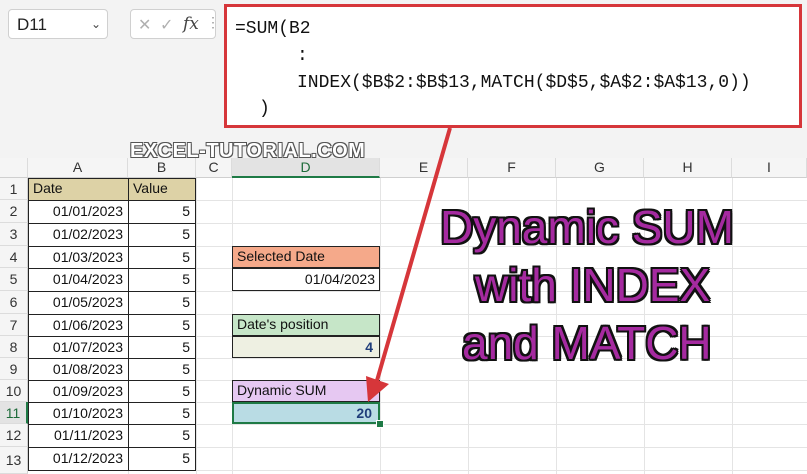 The height and width of the screenshot is (474, 807). I want to click on overlay-title-line-2: with INDEX, so click(593, 285).